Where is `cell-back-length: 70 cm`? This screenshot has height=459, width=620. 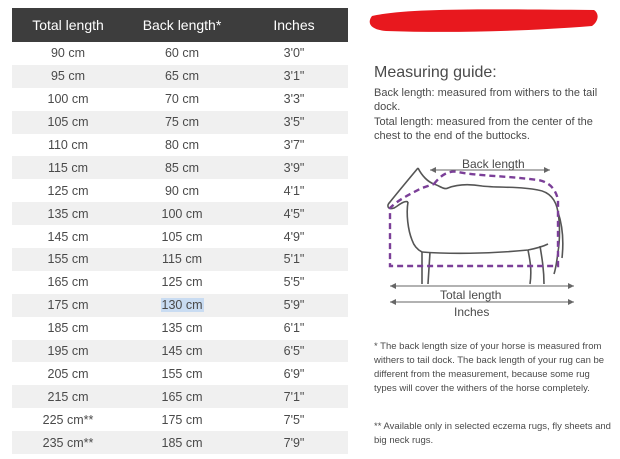 cell-back-length: 70 cm is located at coordinates (182, 99).